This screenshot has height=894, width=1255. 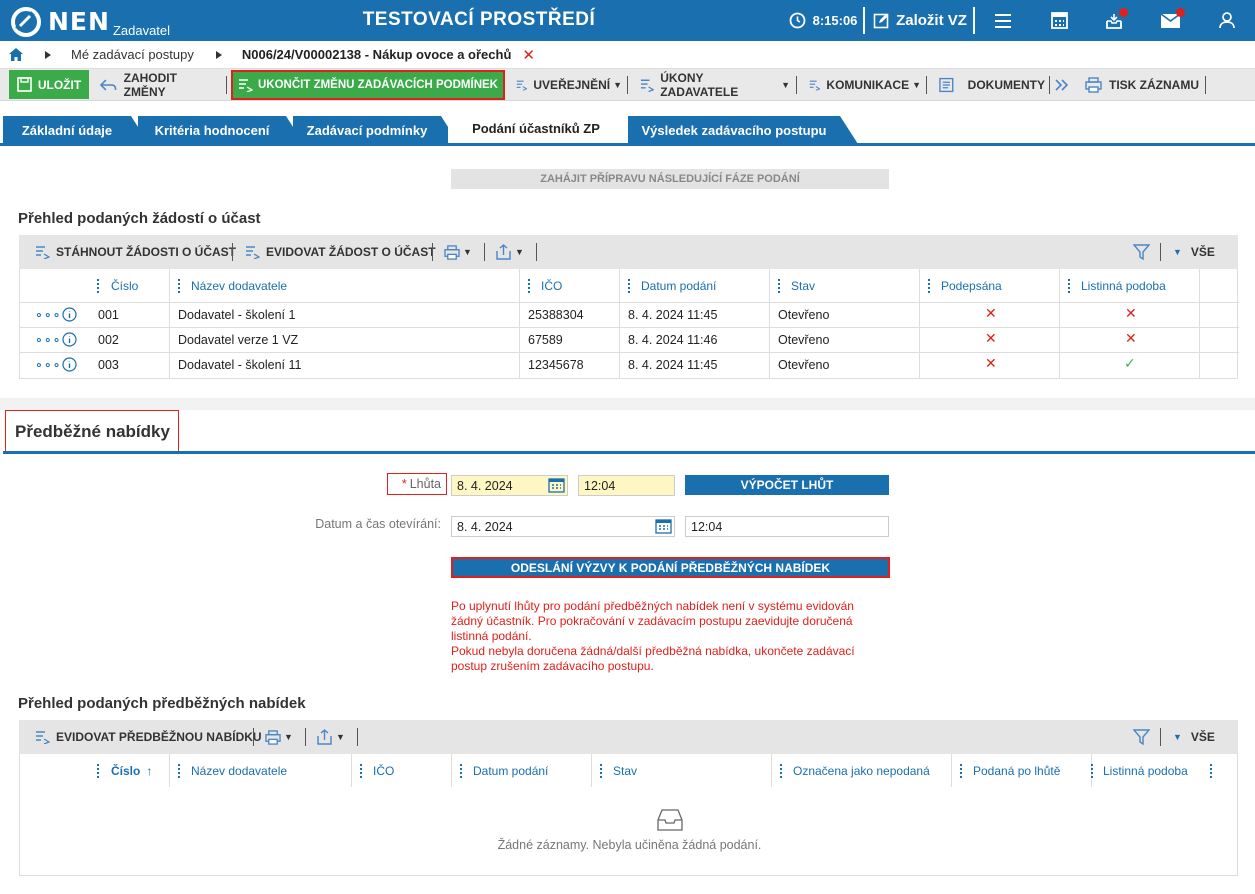 I want to click on print-record-button: TISK ZÁZNAMU, so click(x=1142, y=84).